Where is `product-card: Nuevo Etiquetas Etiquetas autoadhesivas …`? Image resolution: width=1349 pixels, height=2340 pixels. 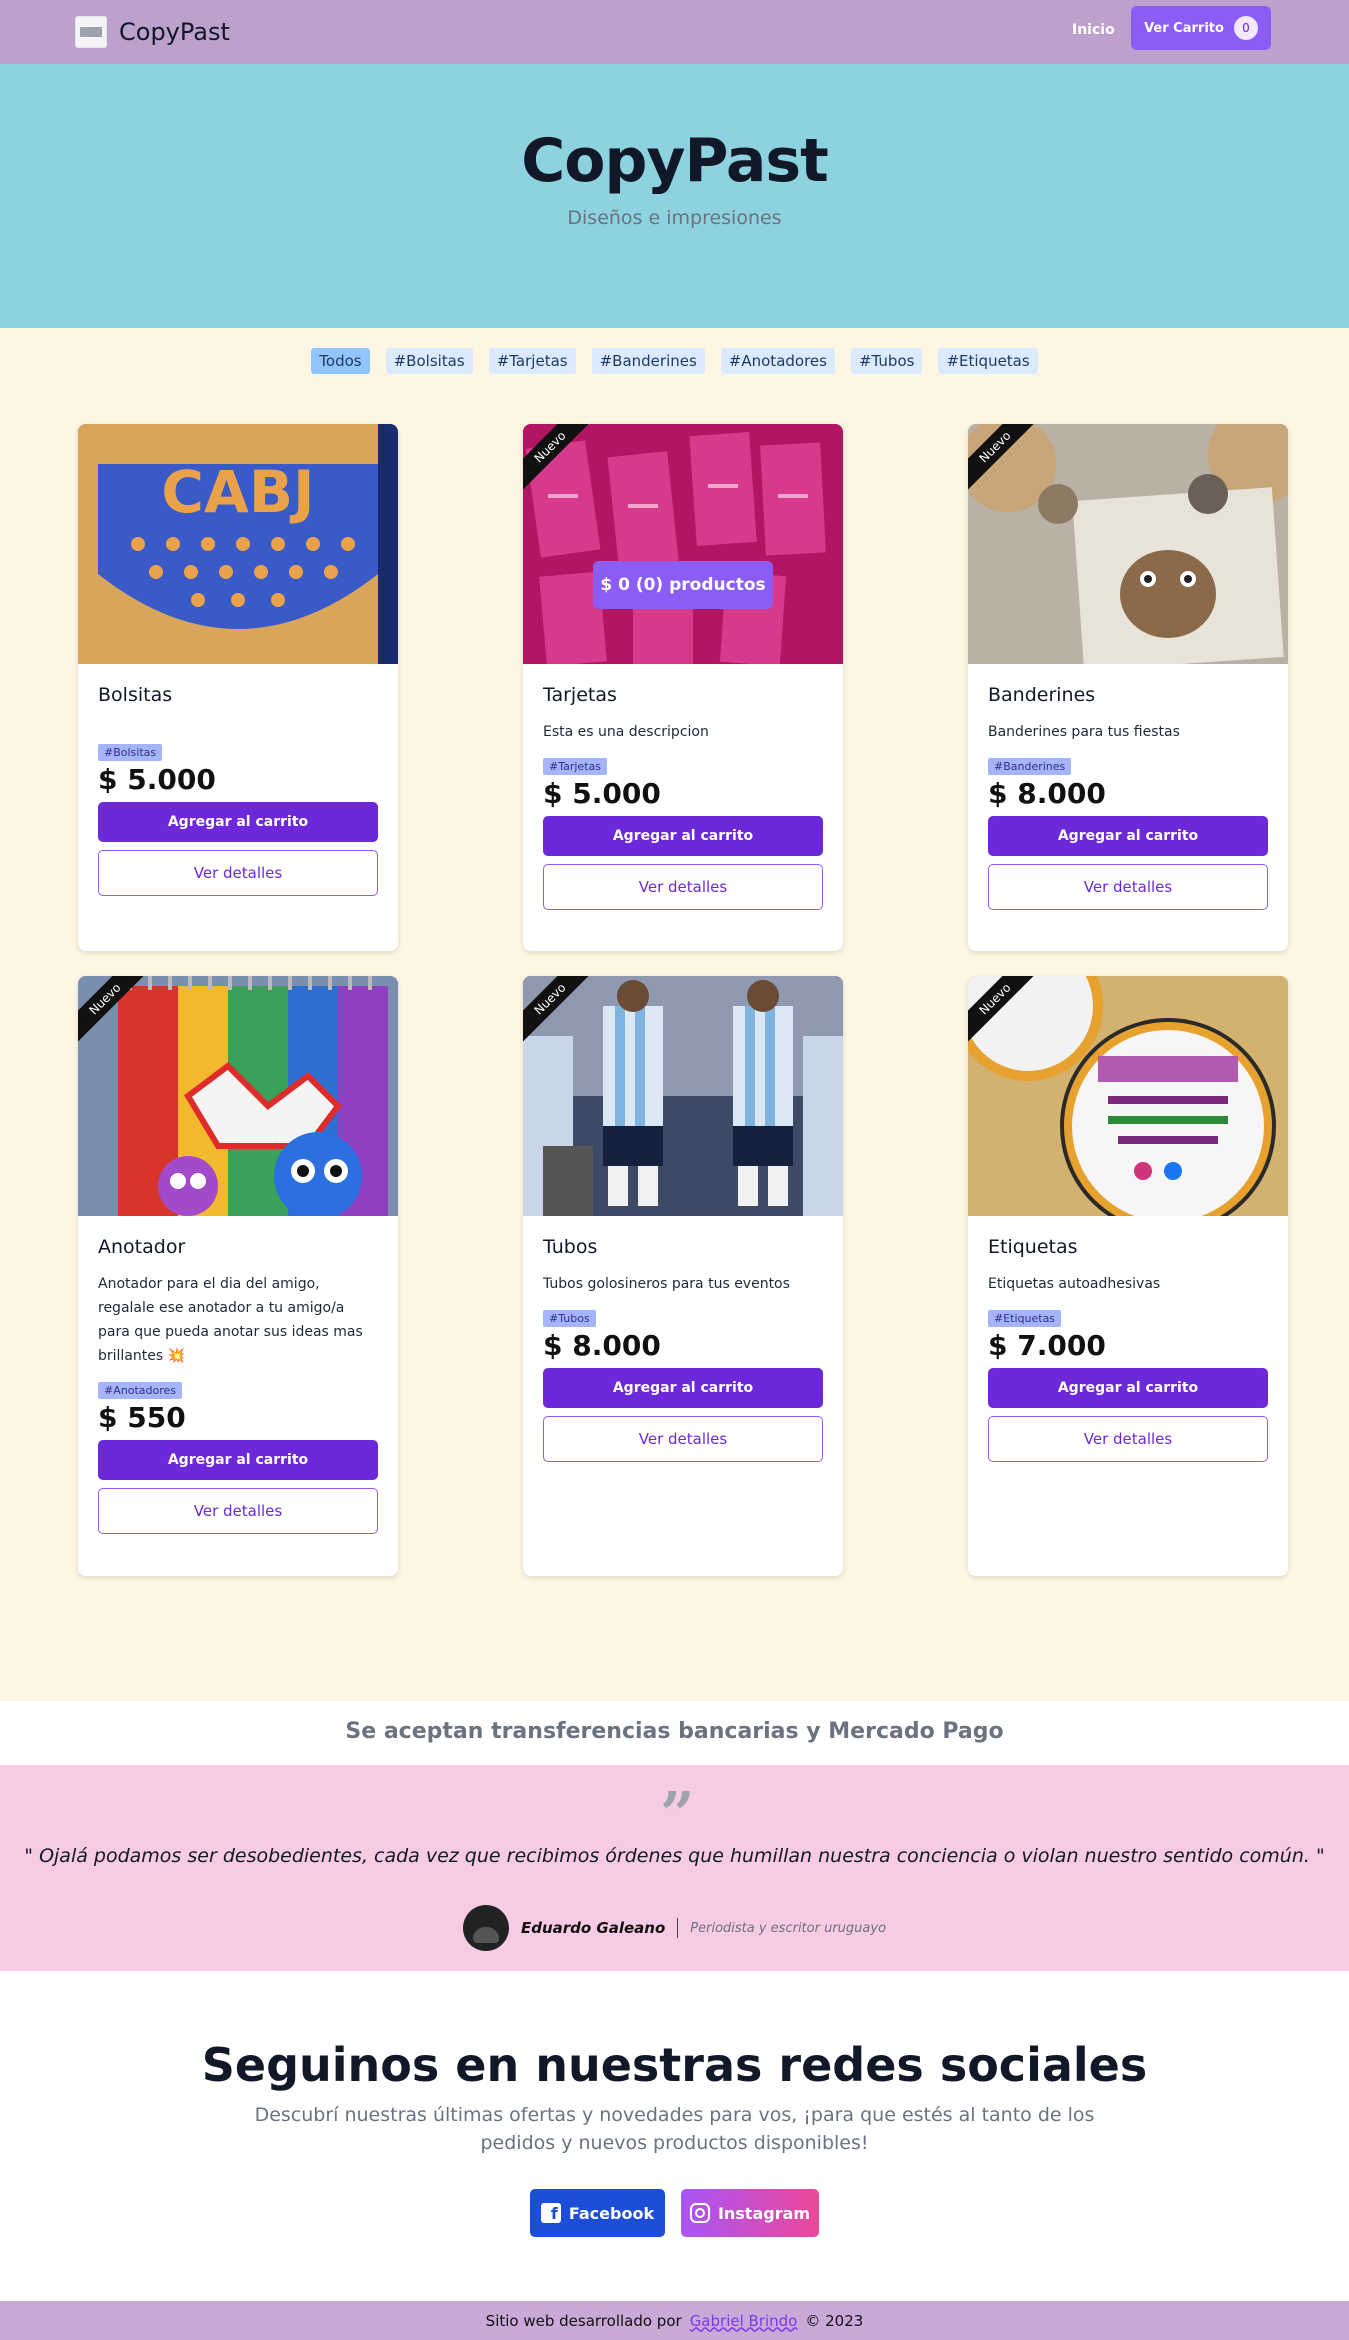
product-card: Nuevo Etiquetas Etiquetas autoadhesivas … is located at coordinates (1128, 1276).